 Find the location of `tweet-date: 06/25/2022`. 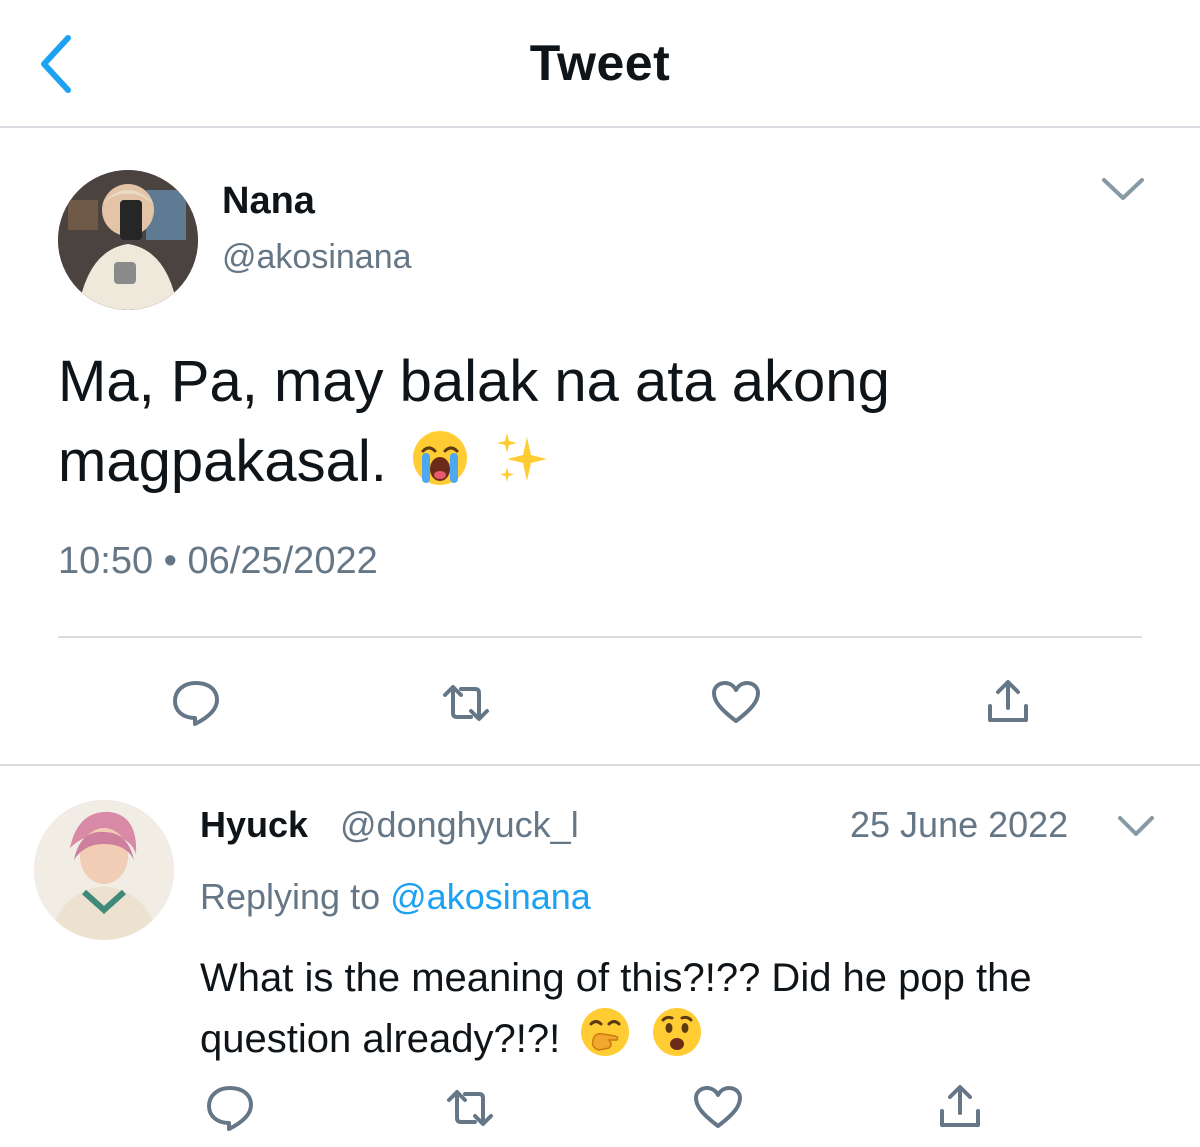

tweet-date: 06/25/2022 is located at coordinates (282, 561).